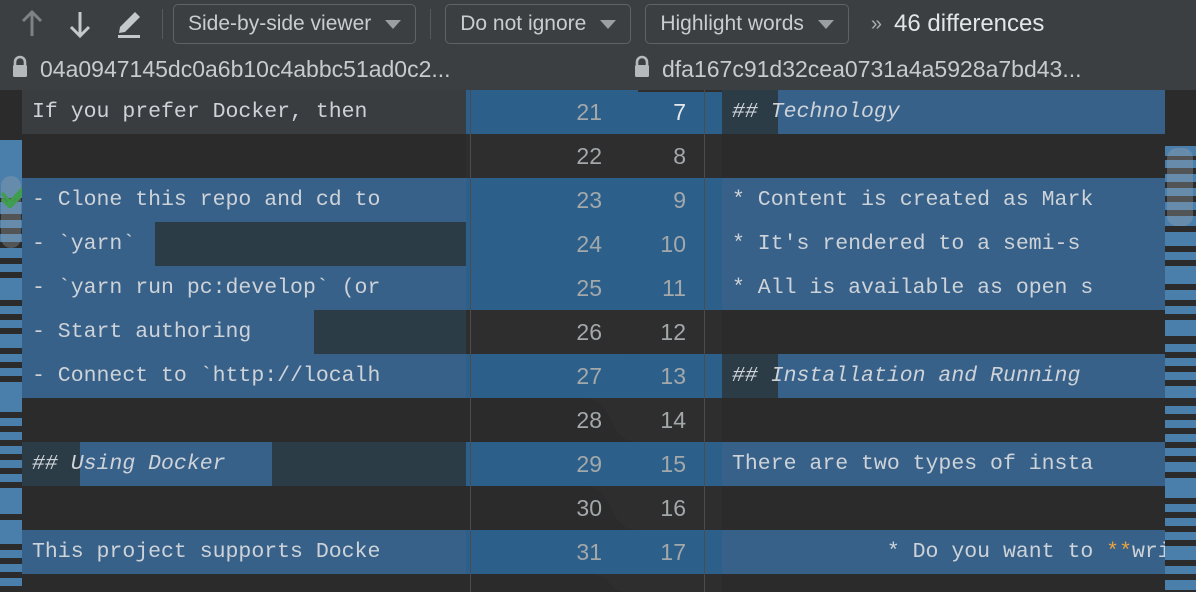  I want to click on gutter-row: 27 13, so click(594, 376).